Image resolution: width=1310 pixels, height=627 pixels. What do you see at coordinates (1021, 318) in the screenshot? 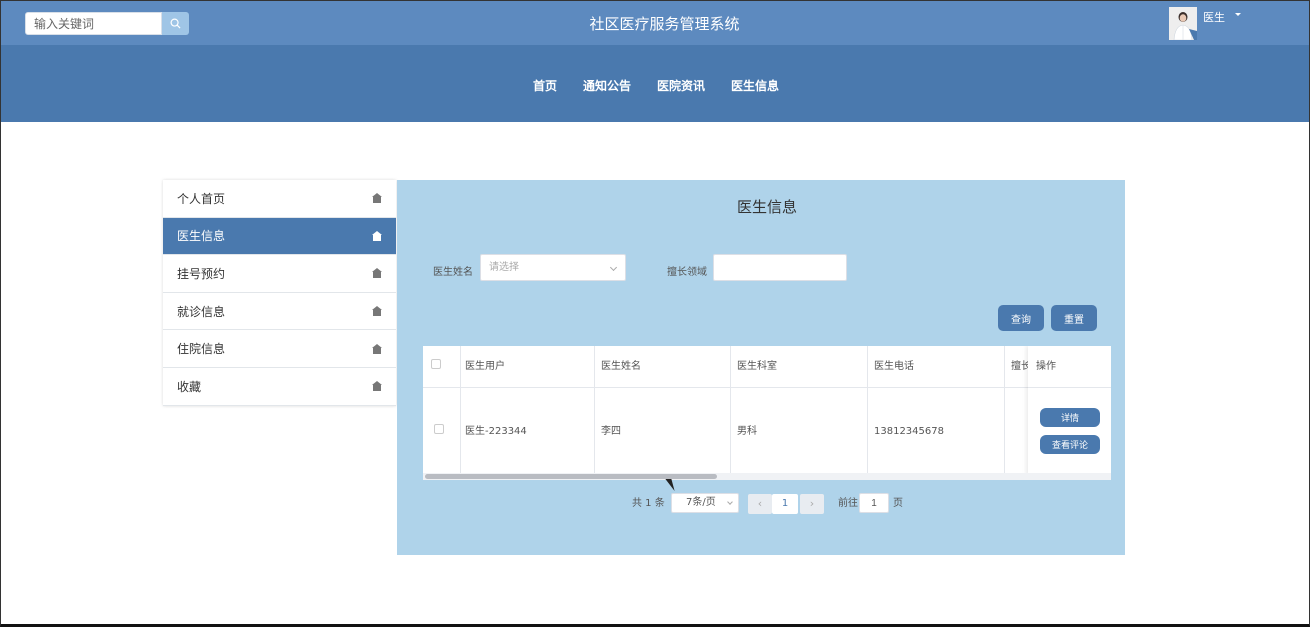
I see `query-button: 查询` at bounding box center [1021, 318].